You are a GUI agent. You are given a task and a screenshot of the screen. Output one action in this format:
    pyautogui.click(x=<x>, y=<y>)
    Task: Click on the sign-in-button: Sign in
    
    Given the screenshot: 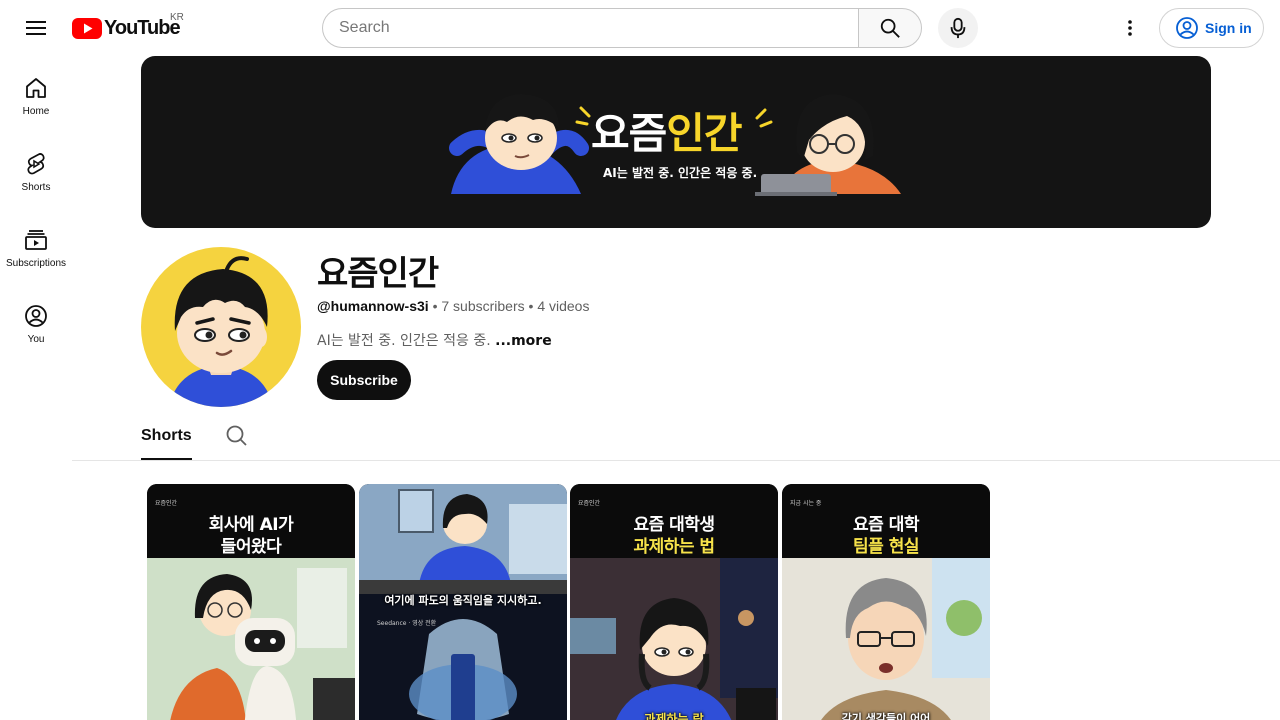 What is the action you would take?
    pyautogui.click(x=1211, y=28)
    